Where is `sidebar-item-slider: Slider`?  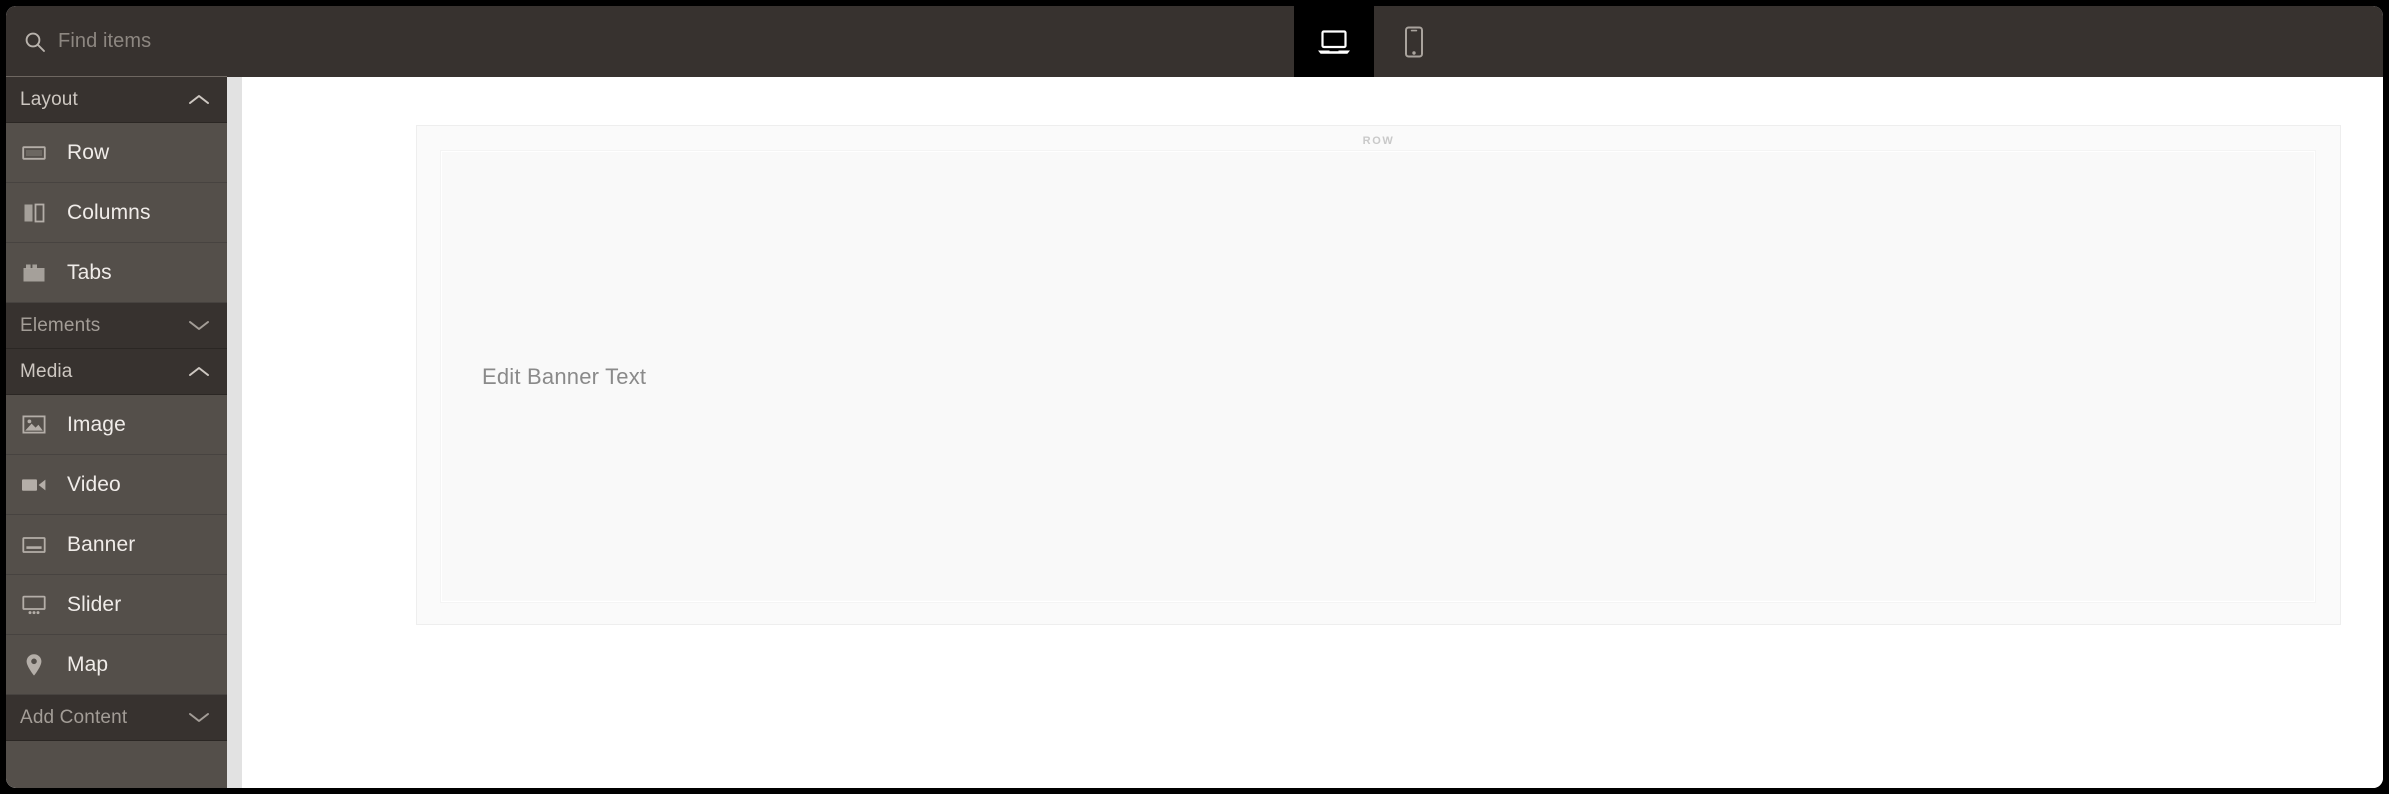 sidebar-item-slider: Slider is located at coordinates (116, 605).